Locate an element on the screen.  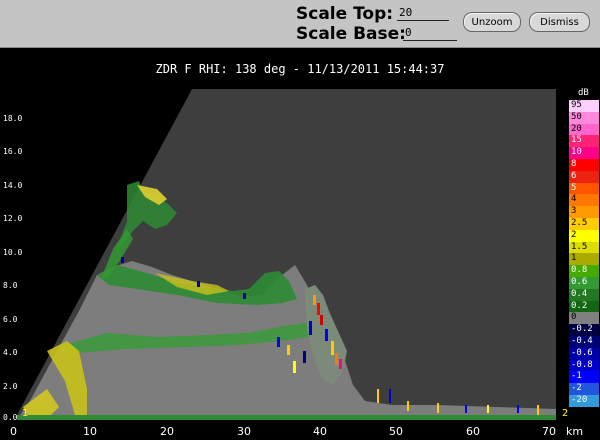
colorbar-cell: 5 is located at coordinates (584, 188).